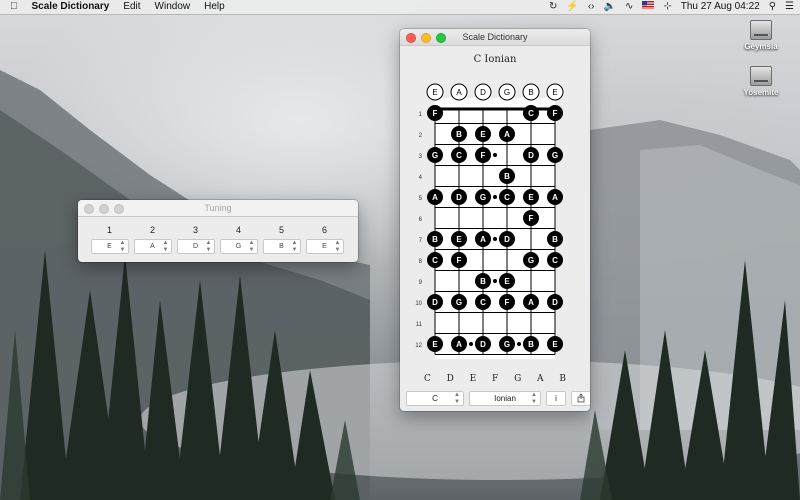 The width and height of the screenshot is (800, 500). What do you see at coordinates (238, 246) in the screenshot?
I see `string-note-stepper: G ▲ ▼` at bounding box center [238, 246].